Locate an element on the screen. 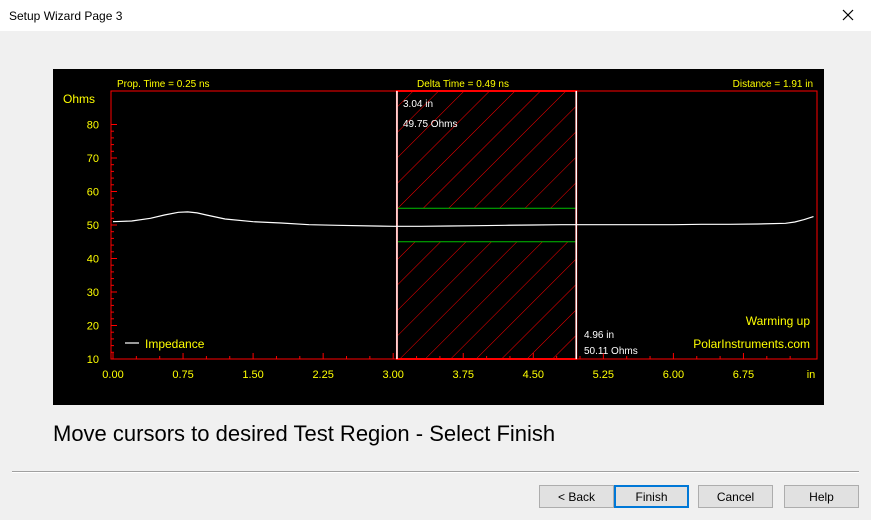 The image size is (871, 520). close-icon is located at coordinates (848, 15).